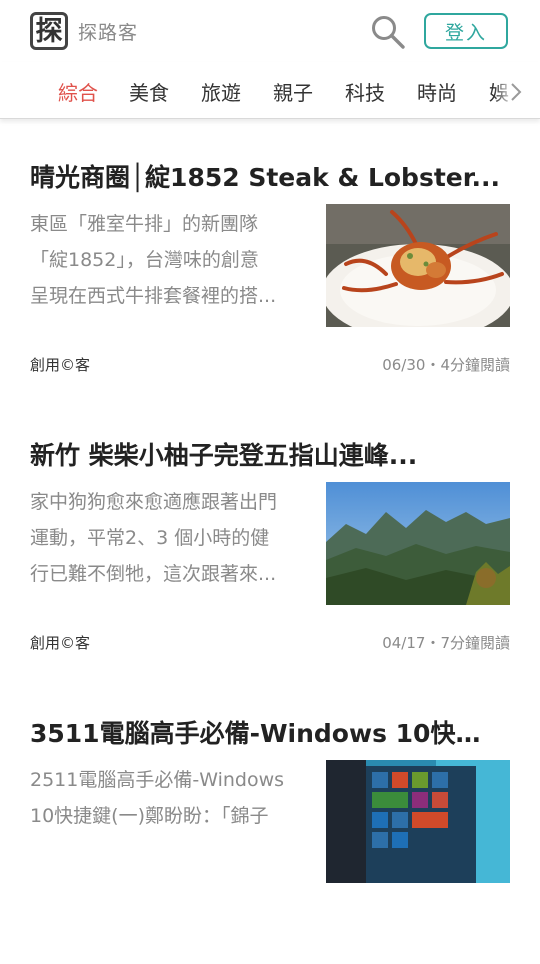 The width and height of the screenshot is (540, 964). I want to click on article-thumbnail-lobster, so click(418, 265).